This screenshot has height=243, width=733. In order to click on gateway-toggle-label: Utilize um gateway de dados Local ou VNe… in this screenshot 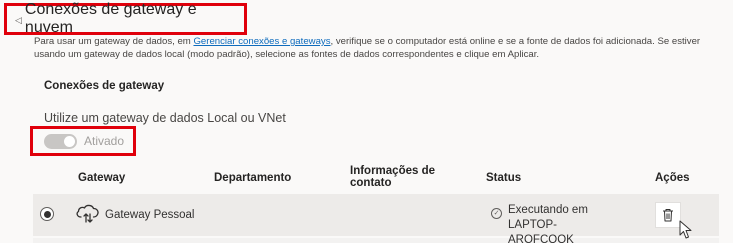, I will do `click(165, 118)`.